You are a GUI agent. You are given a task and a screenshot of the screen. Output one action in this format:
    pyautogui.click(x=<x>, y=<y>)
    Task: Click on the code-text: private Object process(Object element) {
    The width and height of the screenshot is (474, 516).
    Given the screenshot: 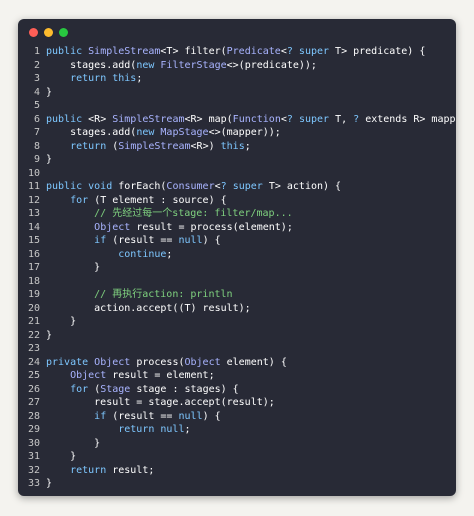 What is the action you would take?
    pyautogui.click(x=166, y=363)
    